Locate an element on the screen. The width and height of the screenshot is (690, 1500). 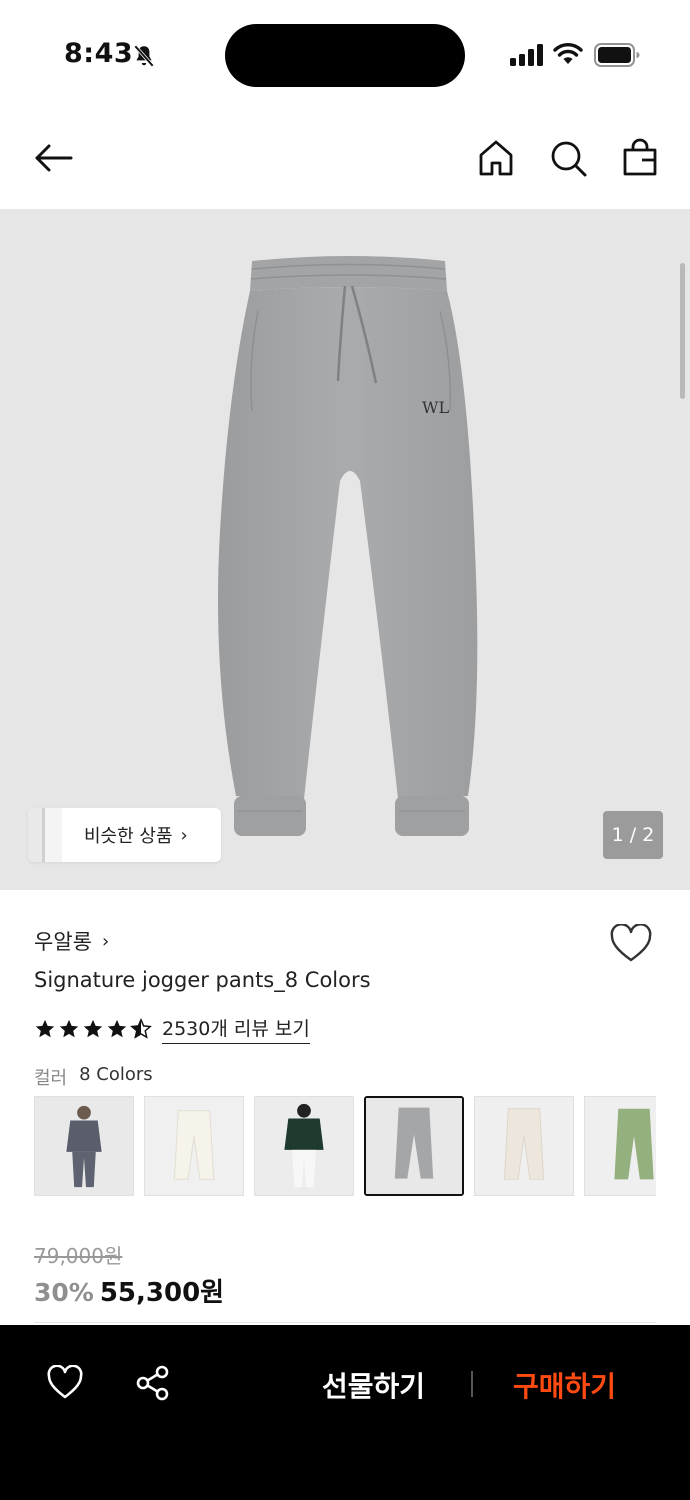
similar-products-button: 비슷한 상품 › is located at coordinates (124, 835).